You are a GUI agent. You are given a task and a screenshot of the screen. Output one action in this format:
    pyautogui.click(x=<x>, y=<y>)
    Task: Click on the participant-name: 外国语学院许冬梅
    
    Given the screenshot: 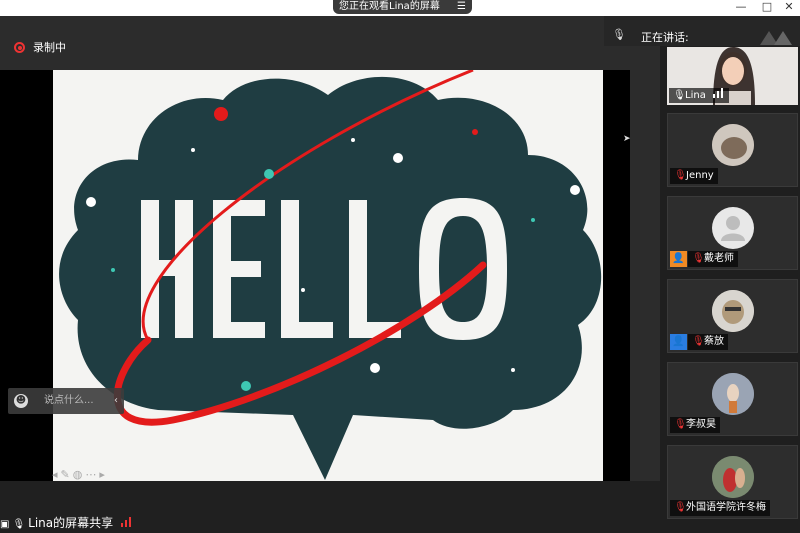 What is the action you would take?
    pyautogui.click(x=726, y=507)
    